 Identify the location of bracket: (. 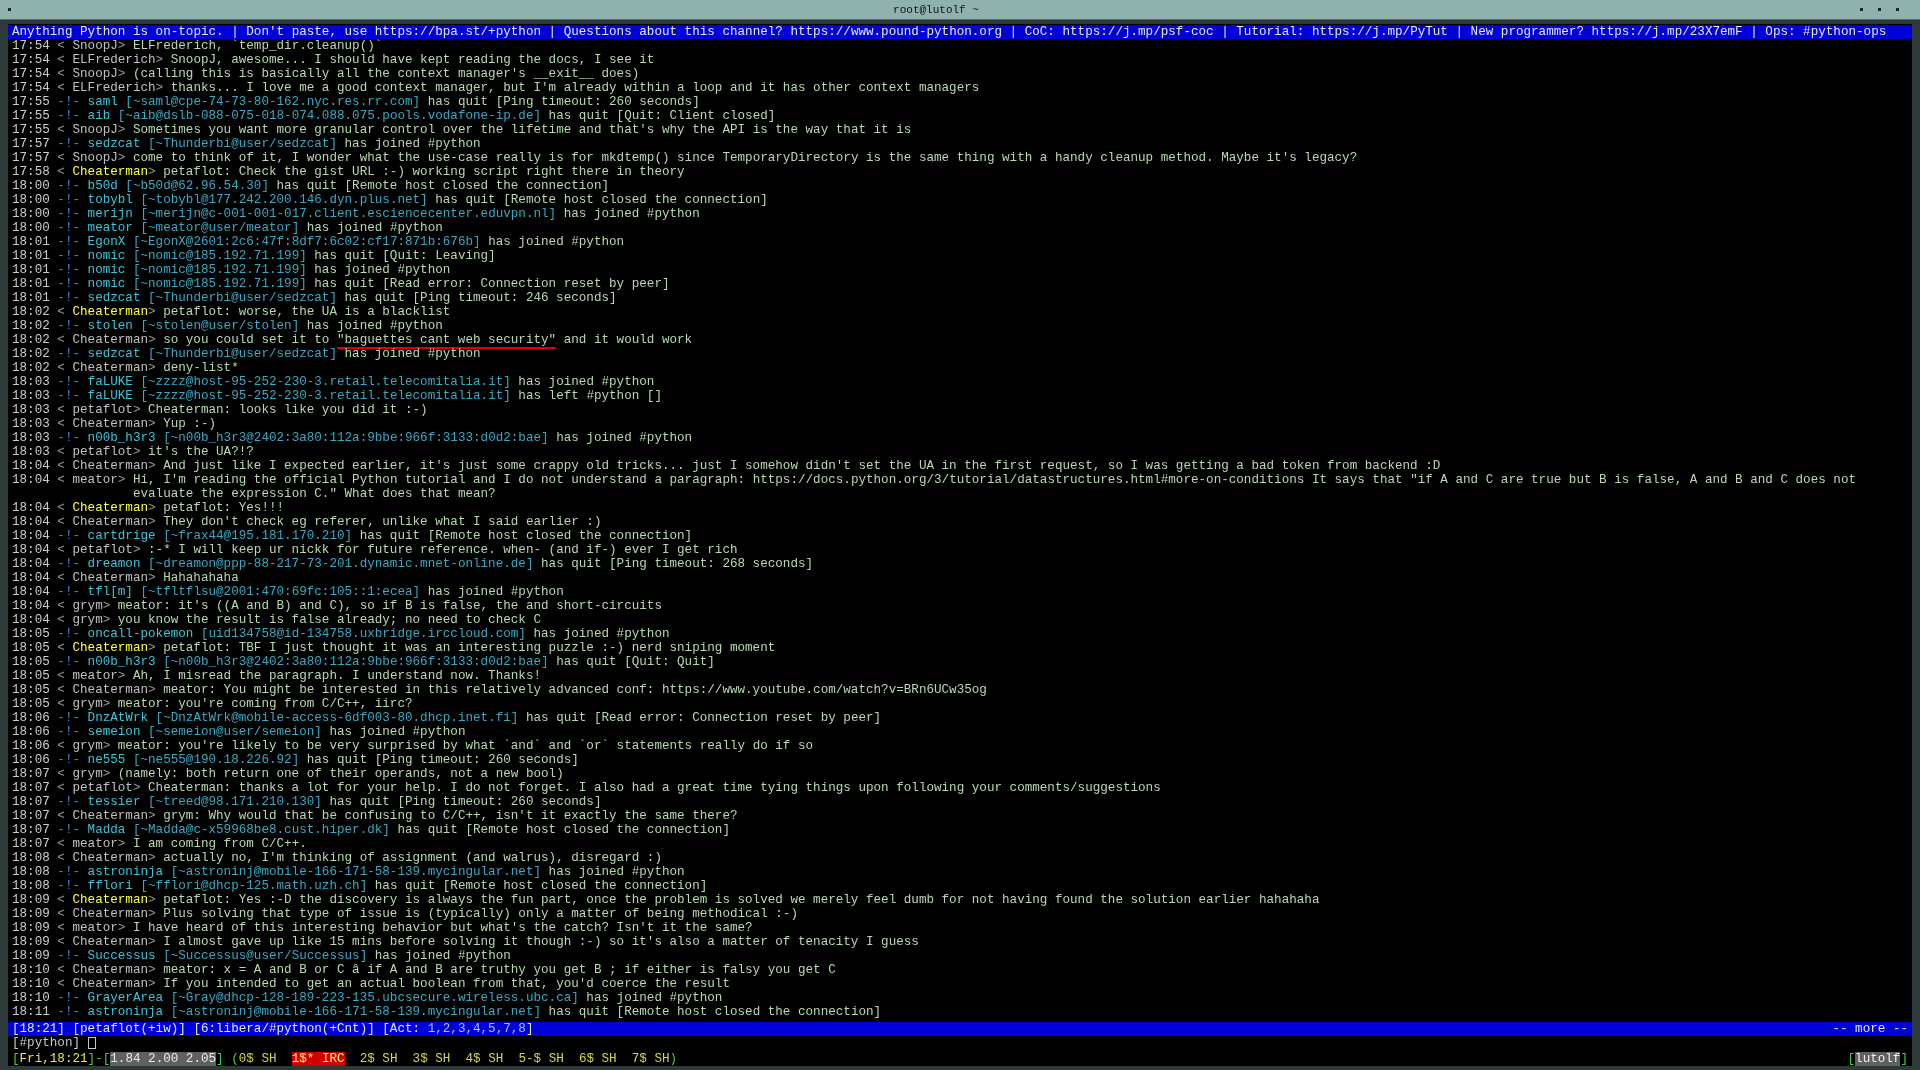
(235, 1059).